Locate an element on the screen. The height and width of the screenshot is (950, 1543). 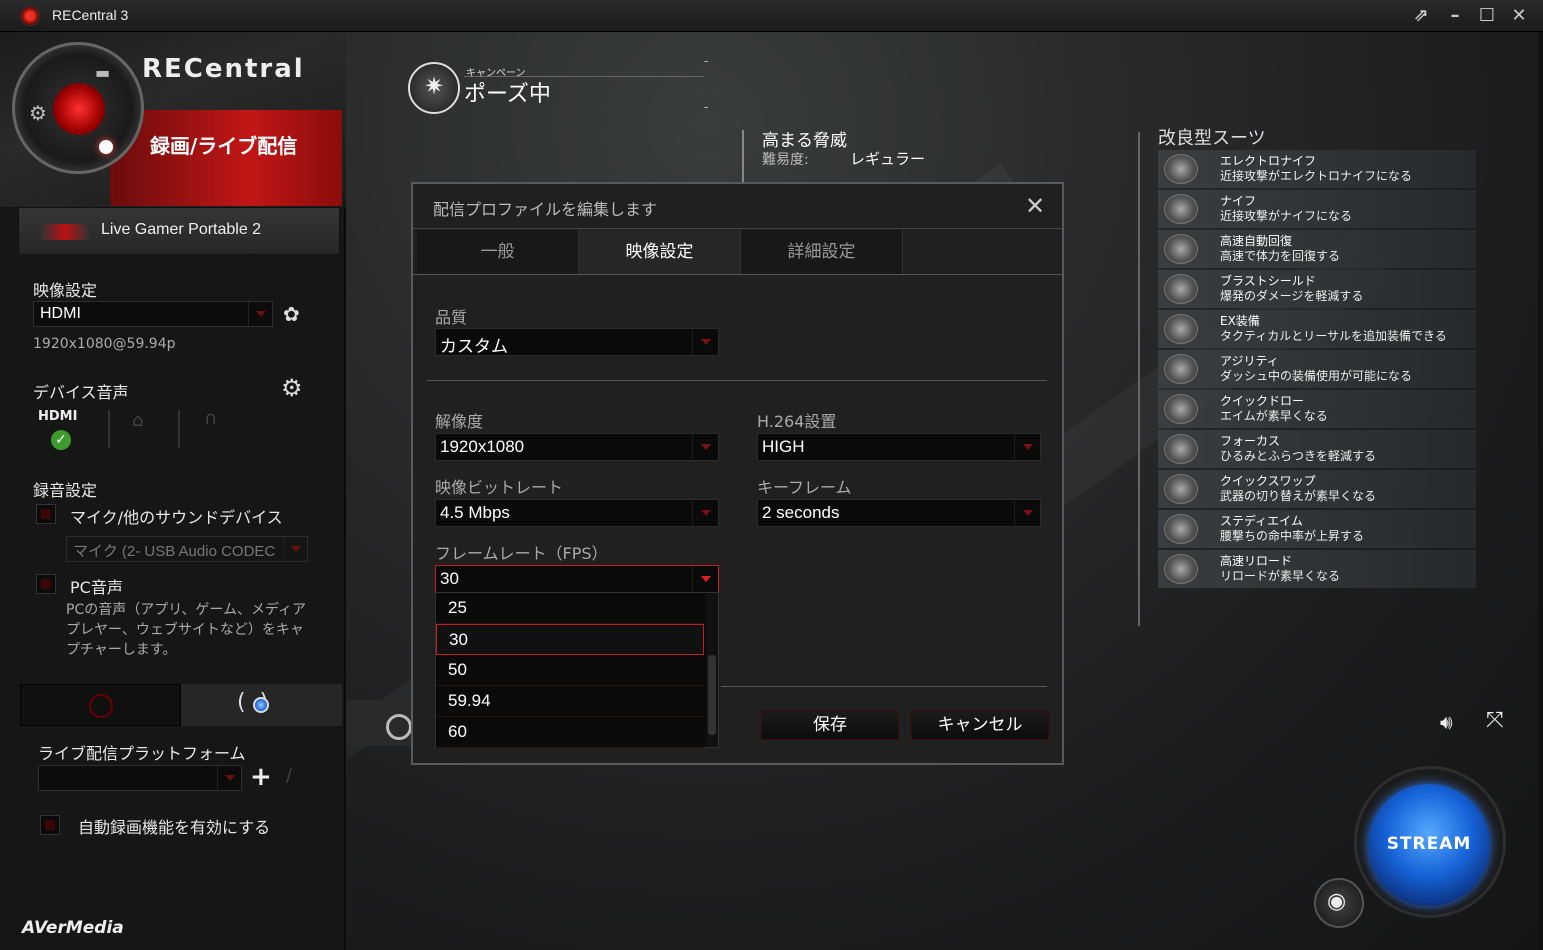
edit-pencil-icon: / is located at coordinates (289, 775).